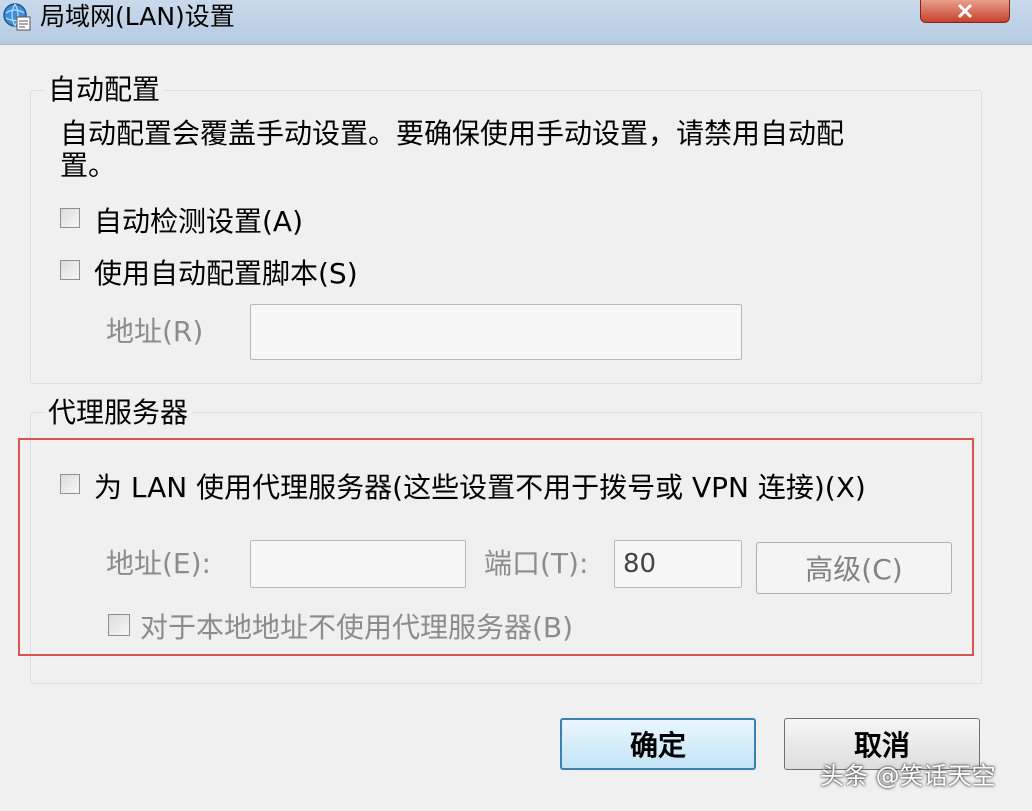 The width and height of the screenshot is (1032, 811). Describe the element at coordinates (119, 625) in the screenshot. I see `bypass-local-checkbox` at that location.